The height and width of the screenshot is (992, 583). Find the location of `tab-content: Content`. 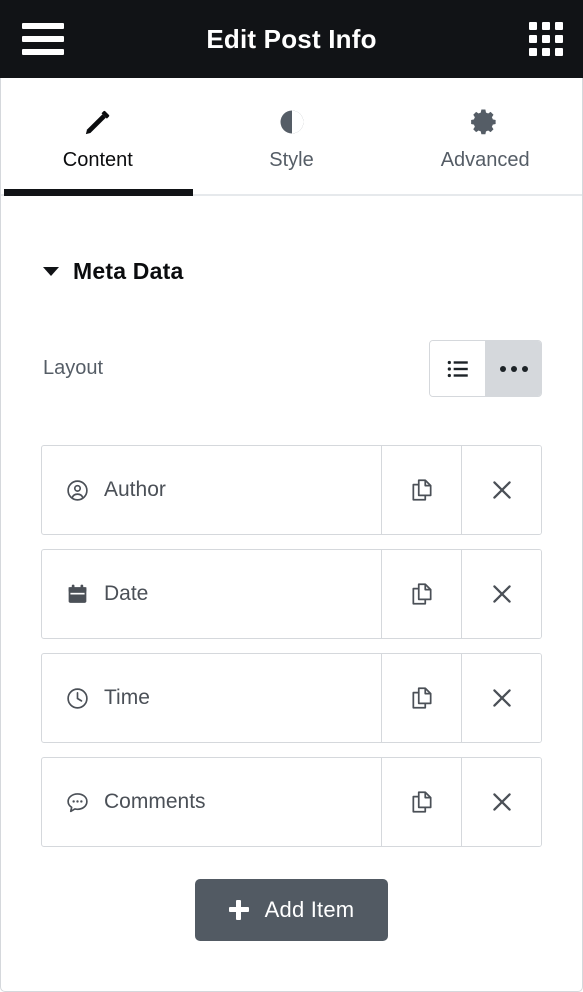

tab-content: Content is located at coordinates (98, 137).